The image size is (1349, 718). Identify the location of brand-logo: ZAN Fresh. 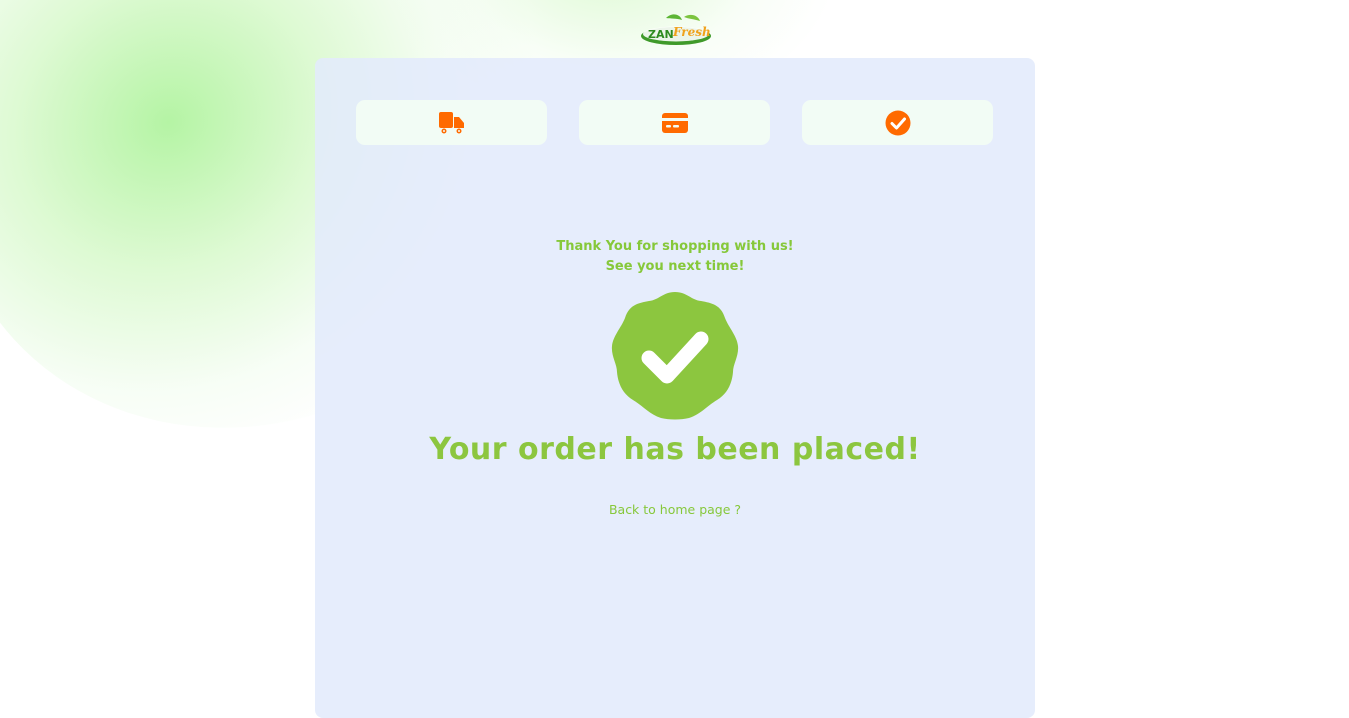
(676, 29).